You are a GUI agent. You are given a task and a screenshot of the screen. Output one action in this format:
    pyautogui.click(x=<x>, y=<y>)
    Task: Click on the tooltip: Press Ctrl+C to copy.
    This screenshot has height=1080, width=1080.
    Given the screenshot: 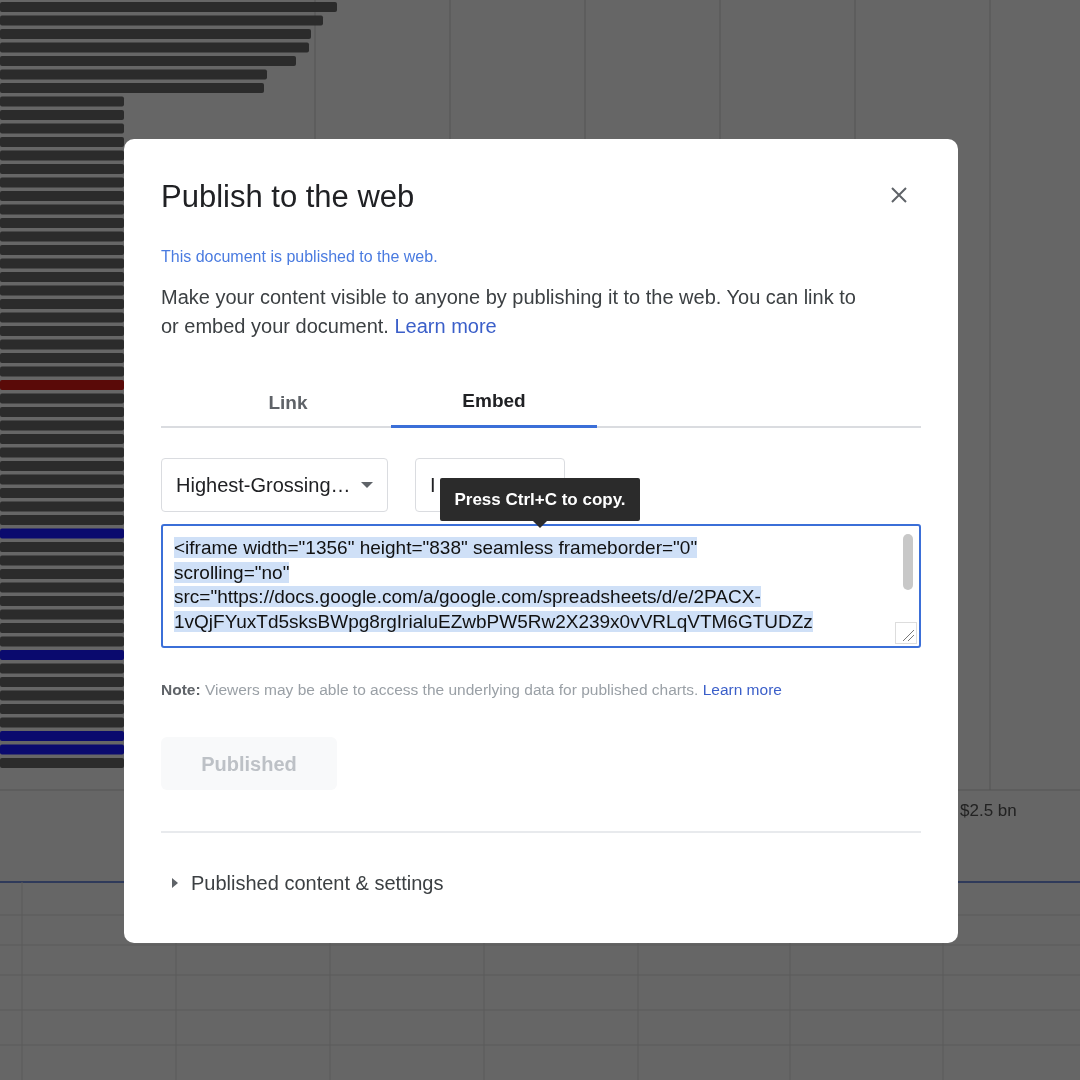 What is the action you would take?
    pyautogui.click(x=540, y=499)
    